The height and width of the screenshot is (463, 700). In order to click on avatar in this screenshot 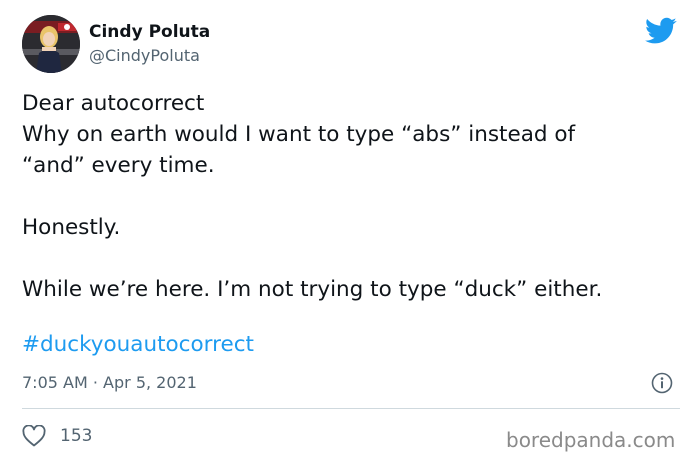, I will do `click(51, 44)`.